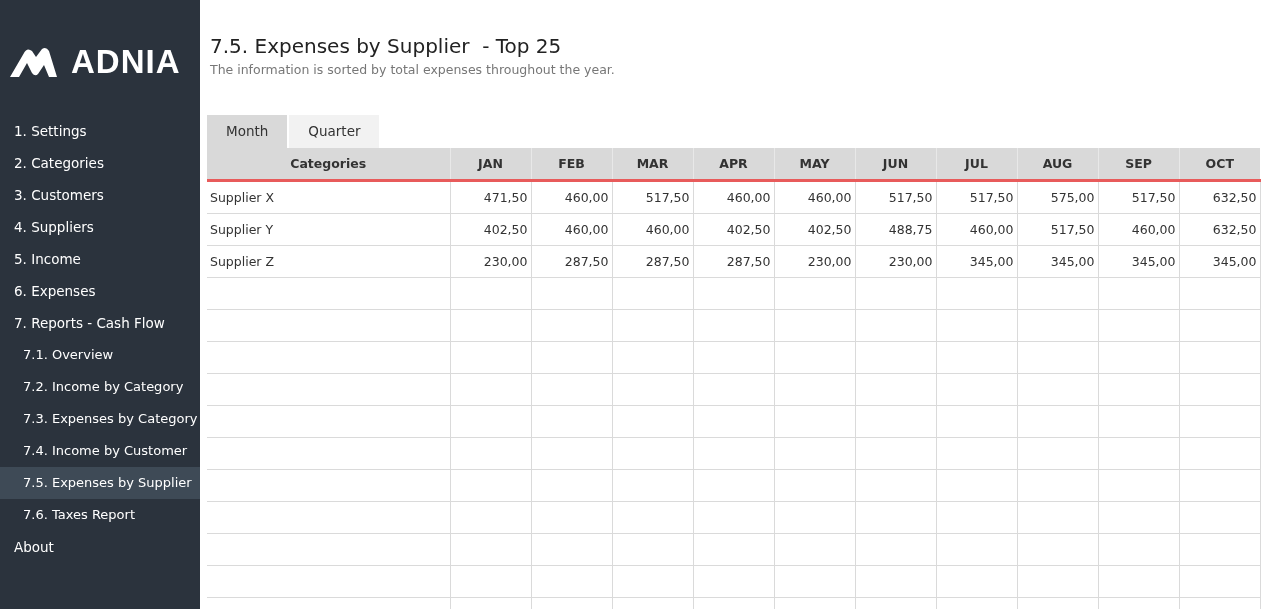 This screenshot has height=609, width=1264. Describe the element at coordinates (328, 164) in the screenshot. I see `column-header: Categories` at that location.